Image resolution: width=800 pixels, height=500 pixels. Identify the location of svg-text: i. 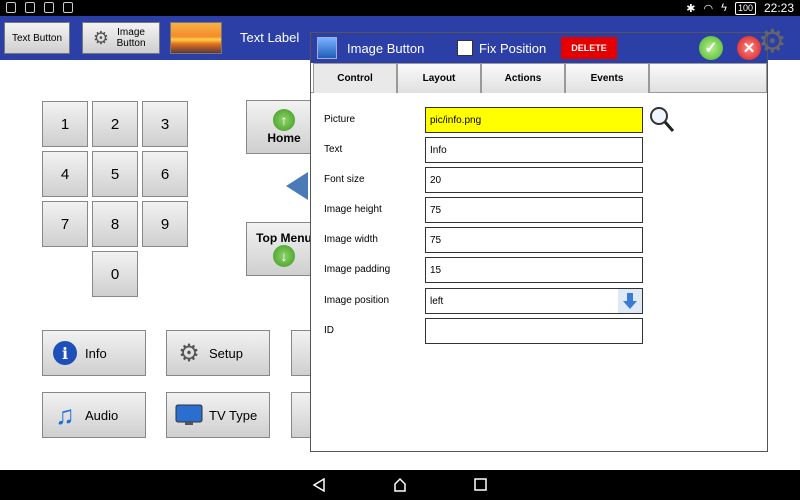
(65, 353).